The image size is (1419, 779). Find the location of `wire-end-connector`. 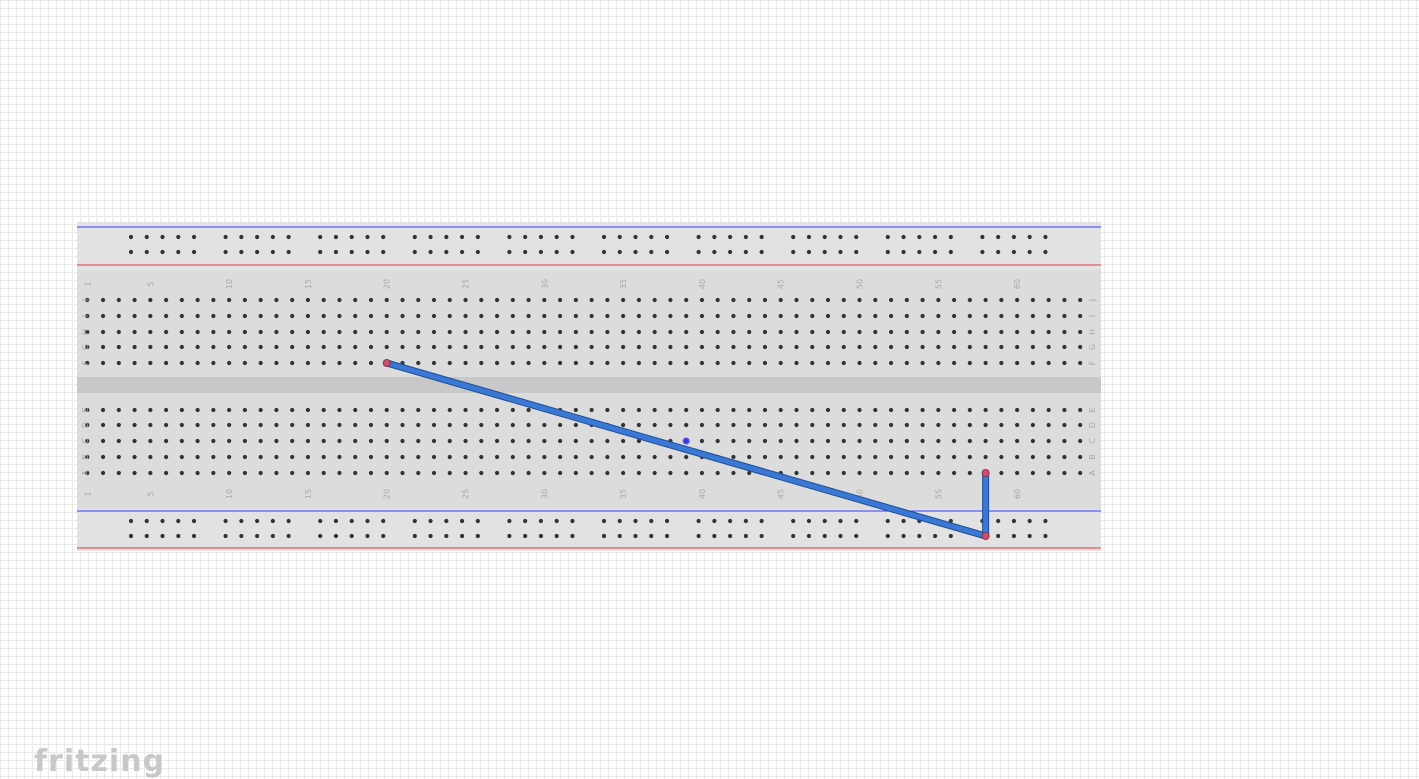

wire-end-connector is located at coordinates (985, 472).